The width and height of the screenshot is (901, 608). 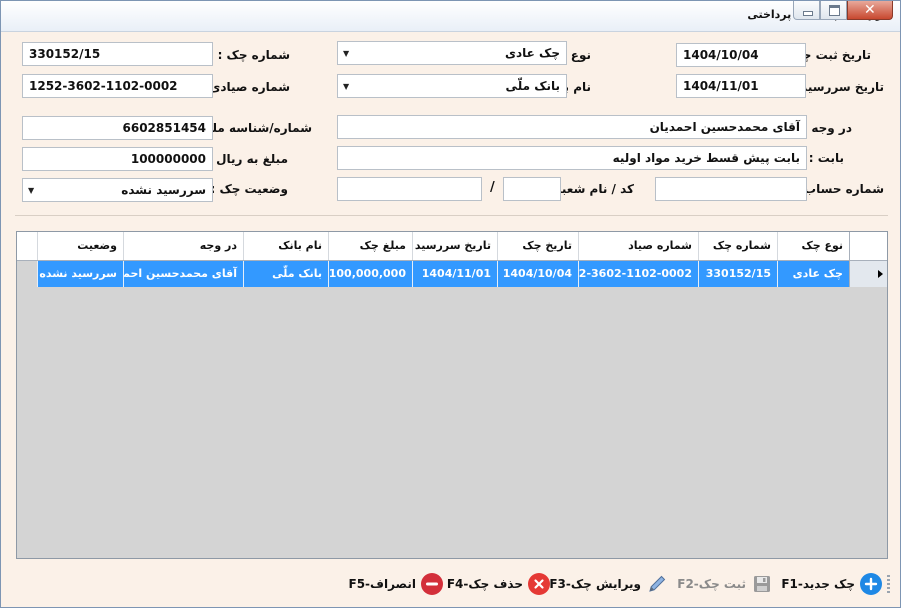 What do you see at coordinates (249, 189) in the screenshot?
I see `check-status-label: وضعیت چک :` at bounding box center [249, 189].